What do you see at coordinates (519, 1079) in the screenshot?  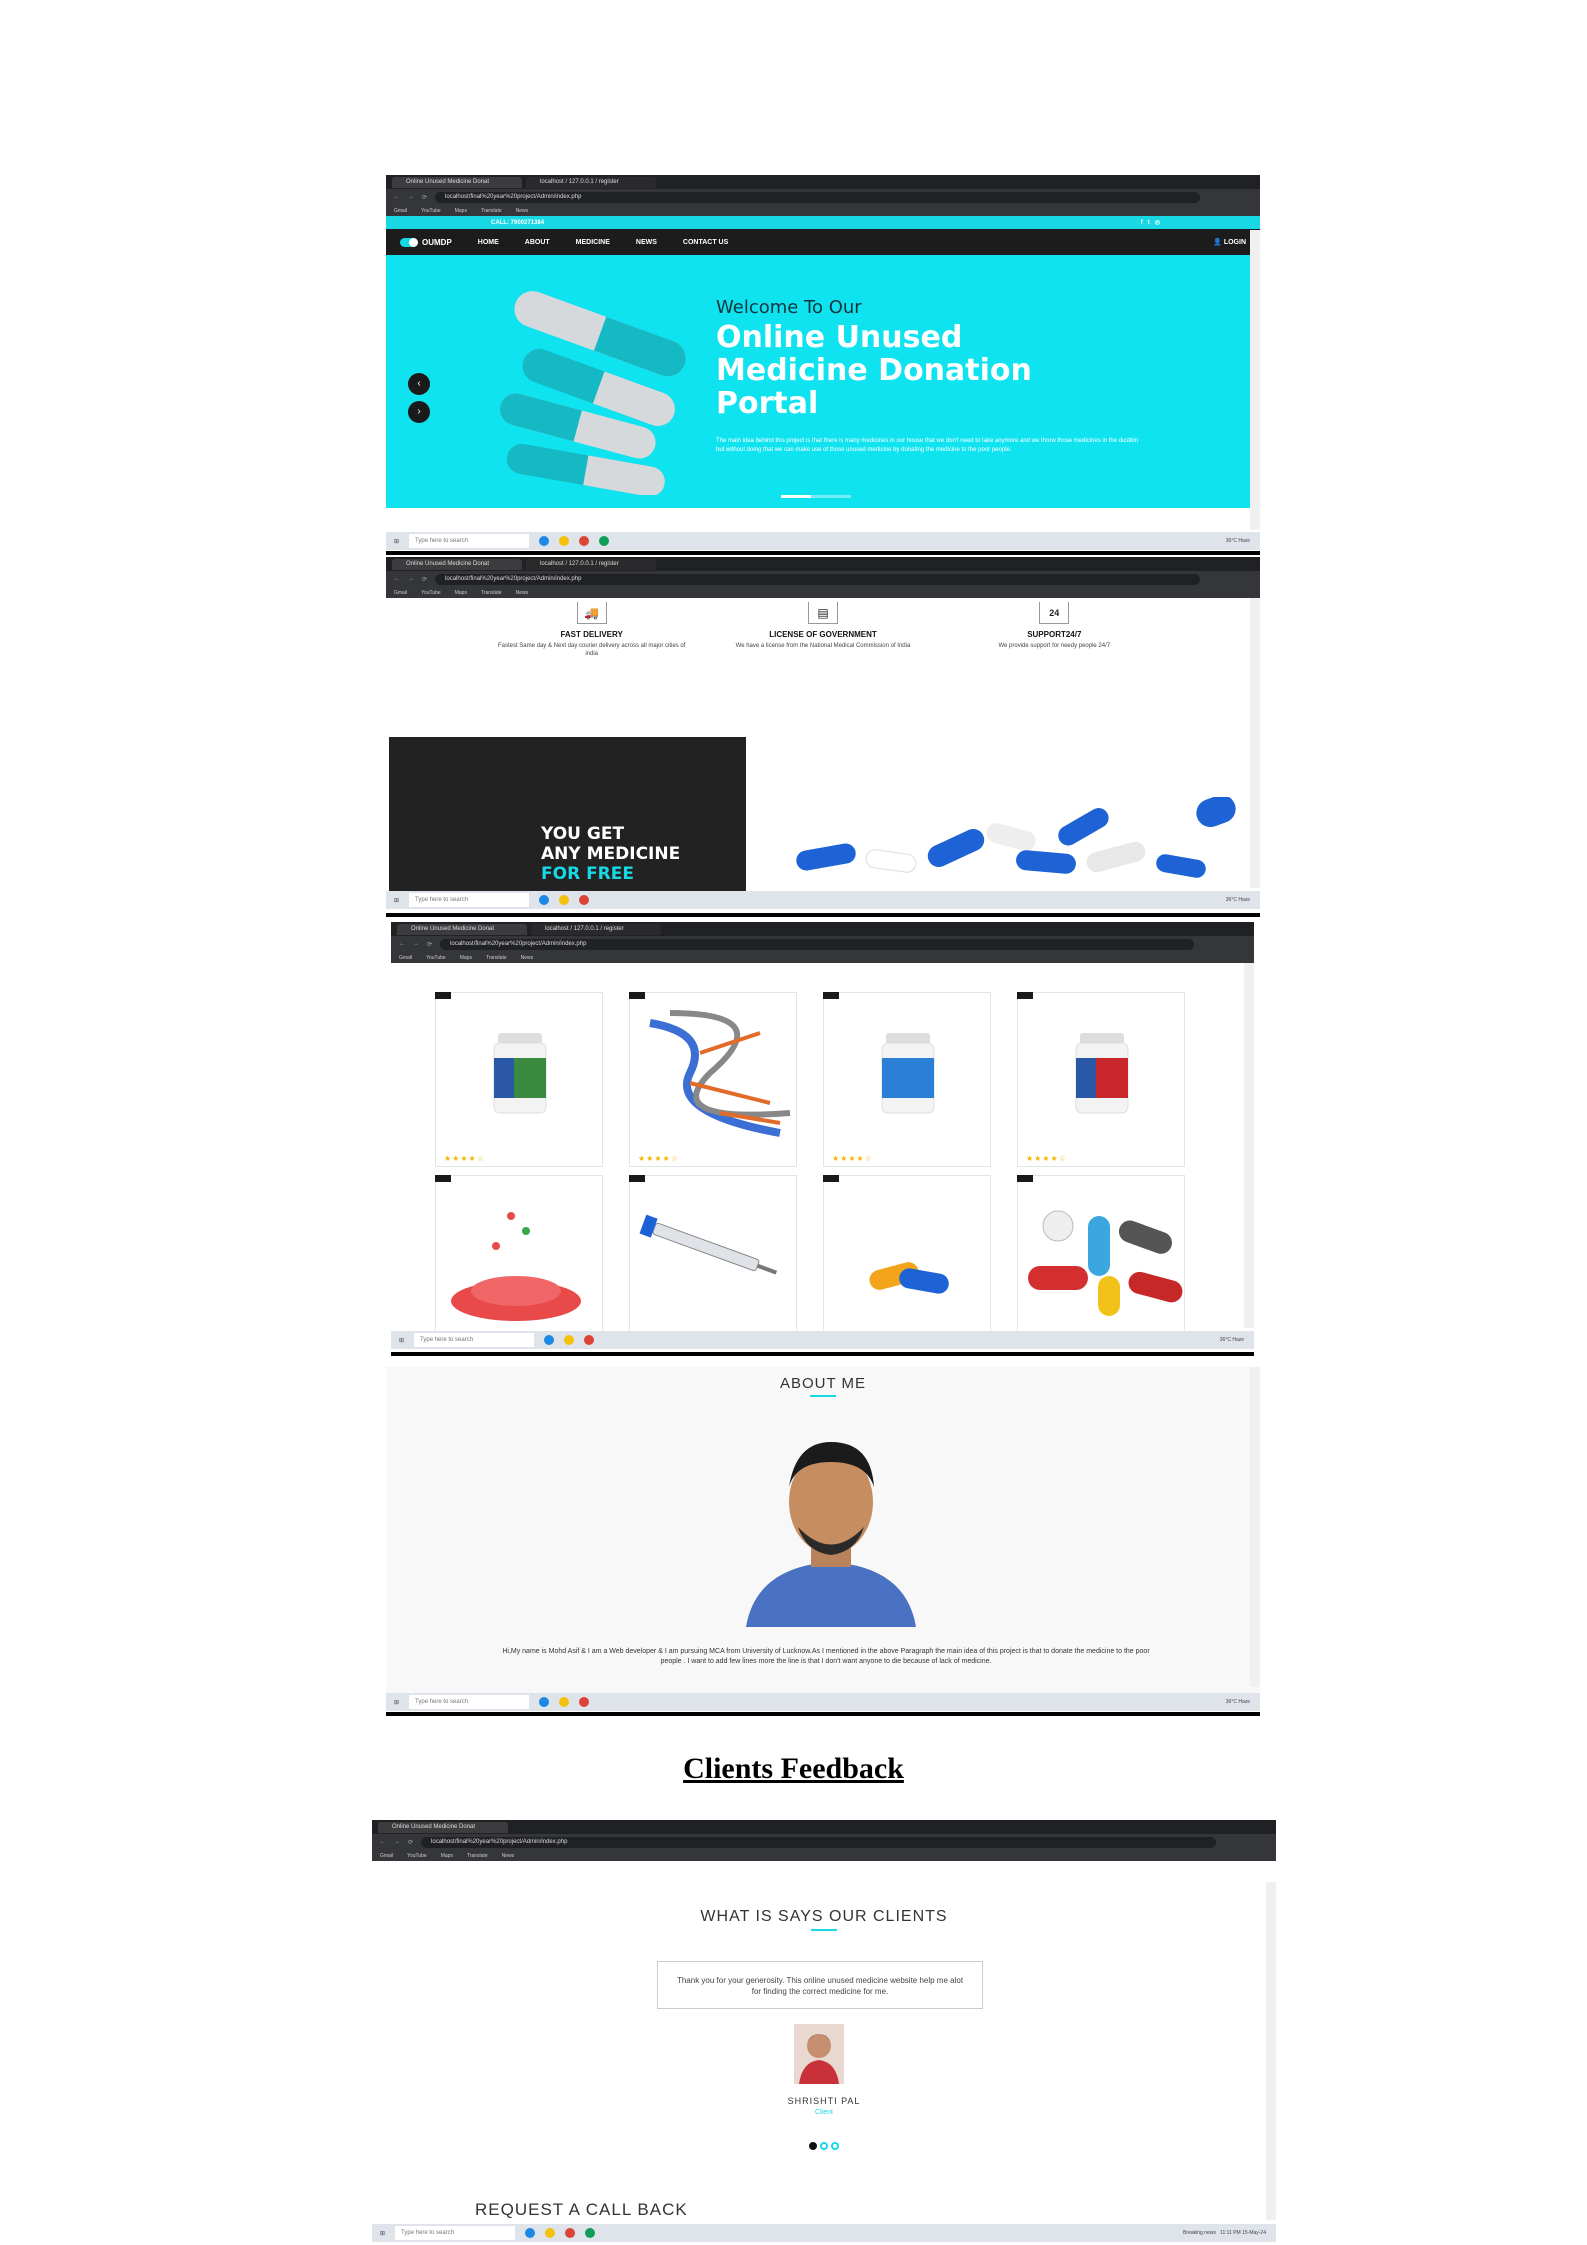 I see `product-card-green-bottle: ★★★★☆` at bounding box center [519, 1079].